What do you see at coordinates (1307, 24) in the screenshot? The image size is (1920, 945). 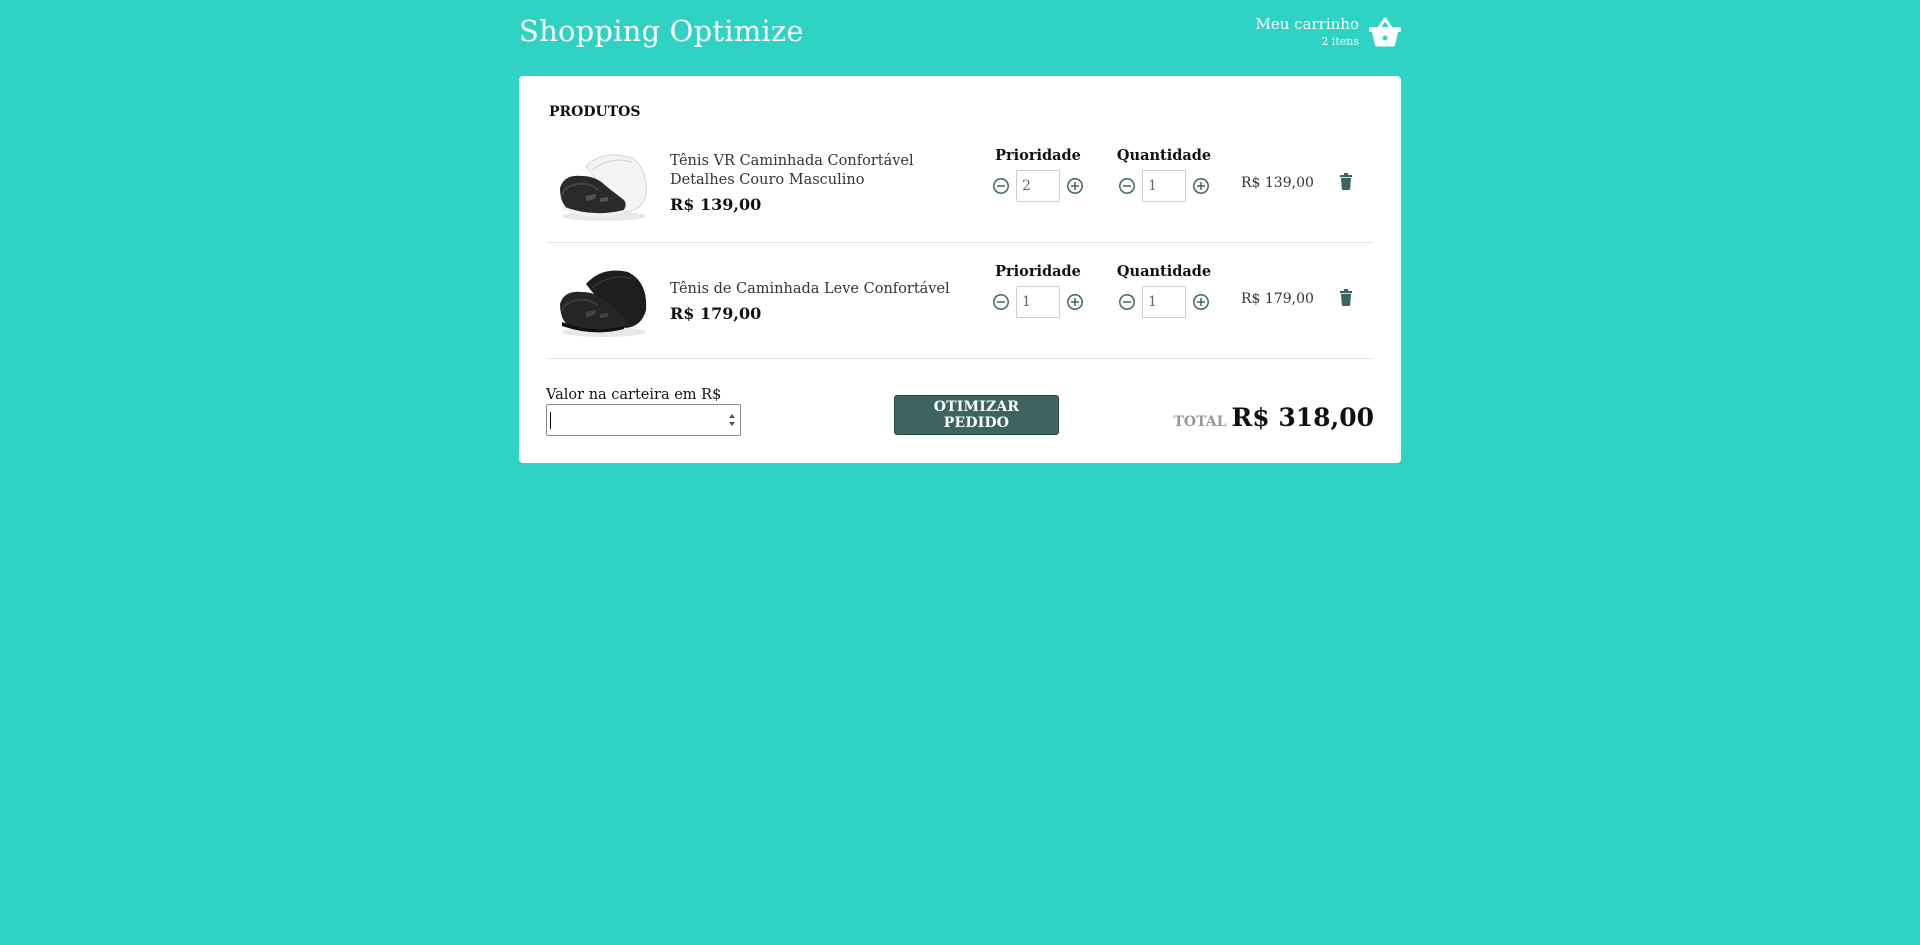 I see `cart-title: Meu carrinho` at bounding box center [1307, 24].